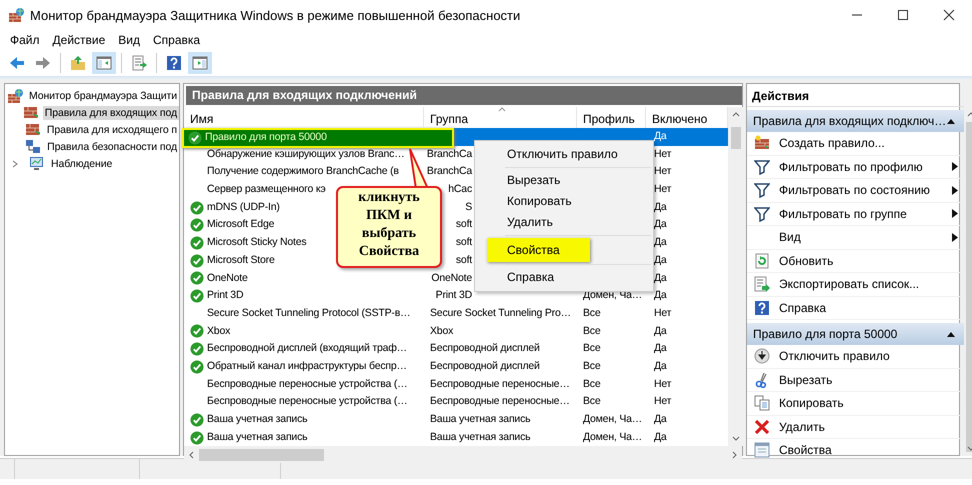 Image resolution: width=972 pixels, height=485 pixels. I want to click on action-pane-button, so click(200, 63).